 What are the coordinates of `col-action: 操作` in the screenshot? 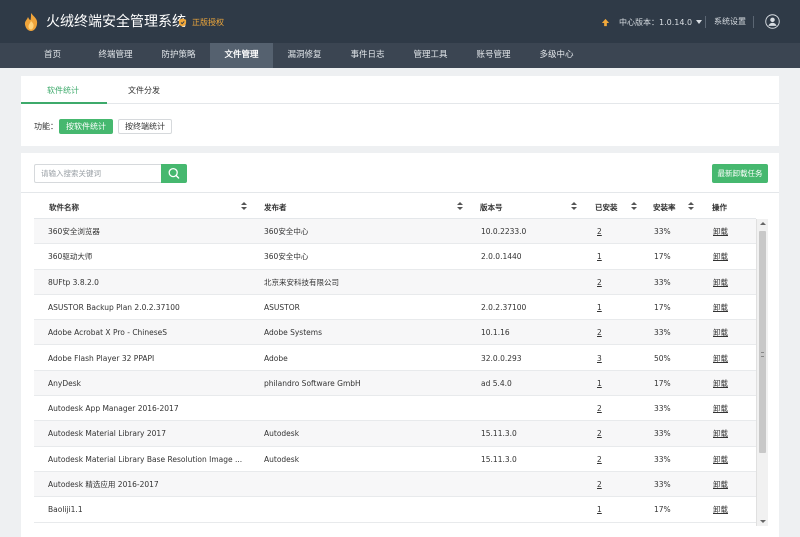 It's located at (719, 207).